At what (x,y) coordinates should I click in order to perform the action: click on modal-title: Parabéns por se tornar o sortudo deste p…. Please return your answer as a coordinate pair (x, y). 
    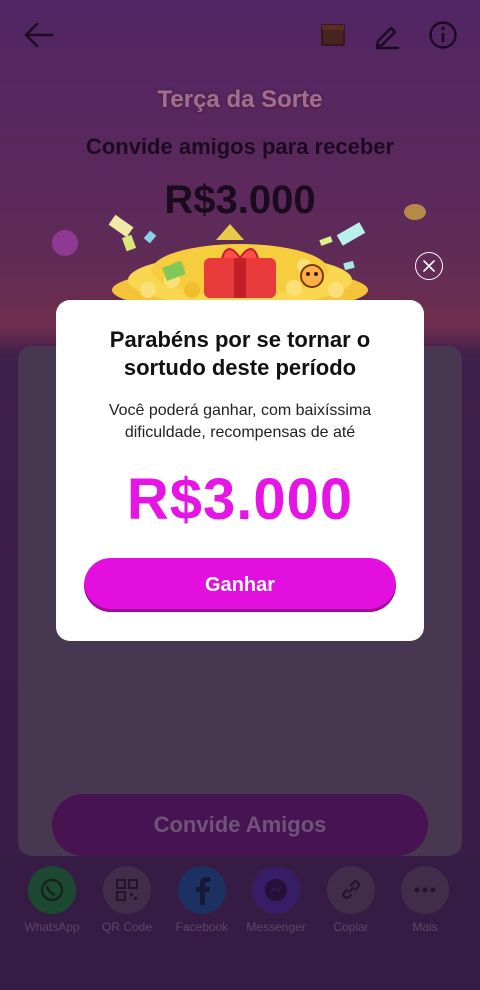
    Looking at the image, I should click on (240, 353).